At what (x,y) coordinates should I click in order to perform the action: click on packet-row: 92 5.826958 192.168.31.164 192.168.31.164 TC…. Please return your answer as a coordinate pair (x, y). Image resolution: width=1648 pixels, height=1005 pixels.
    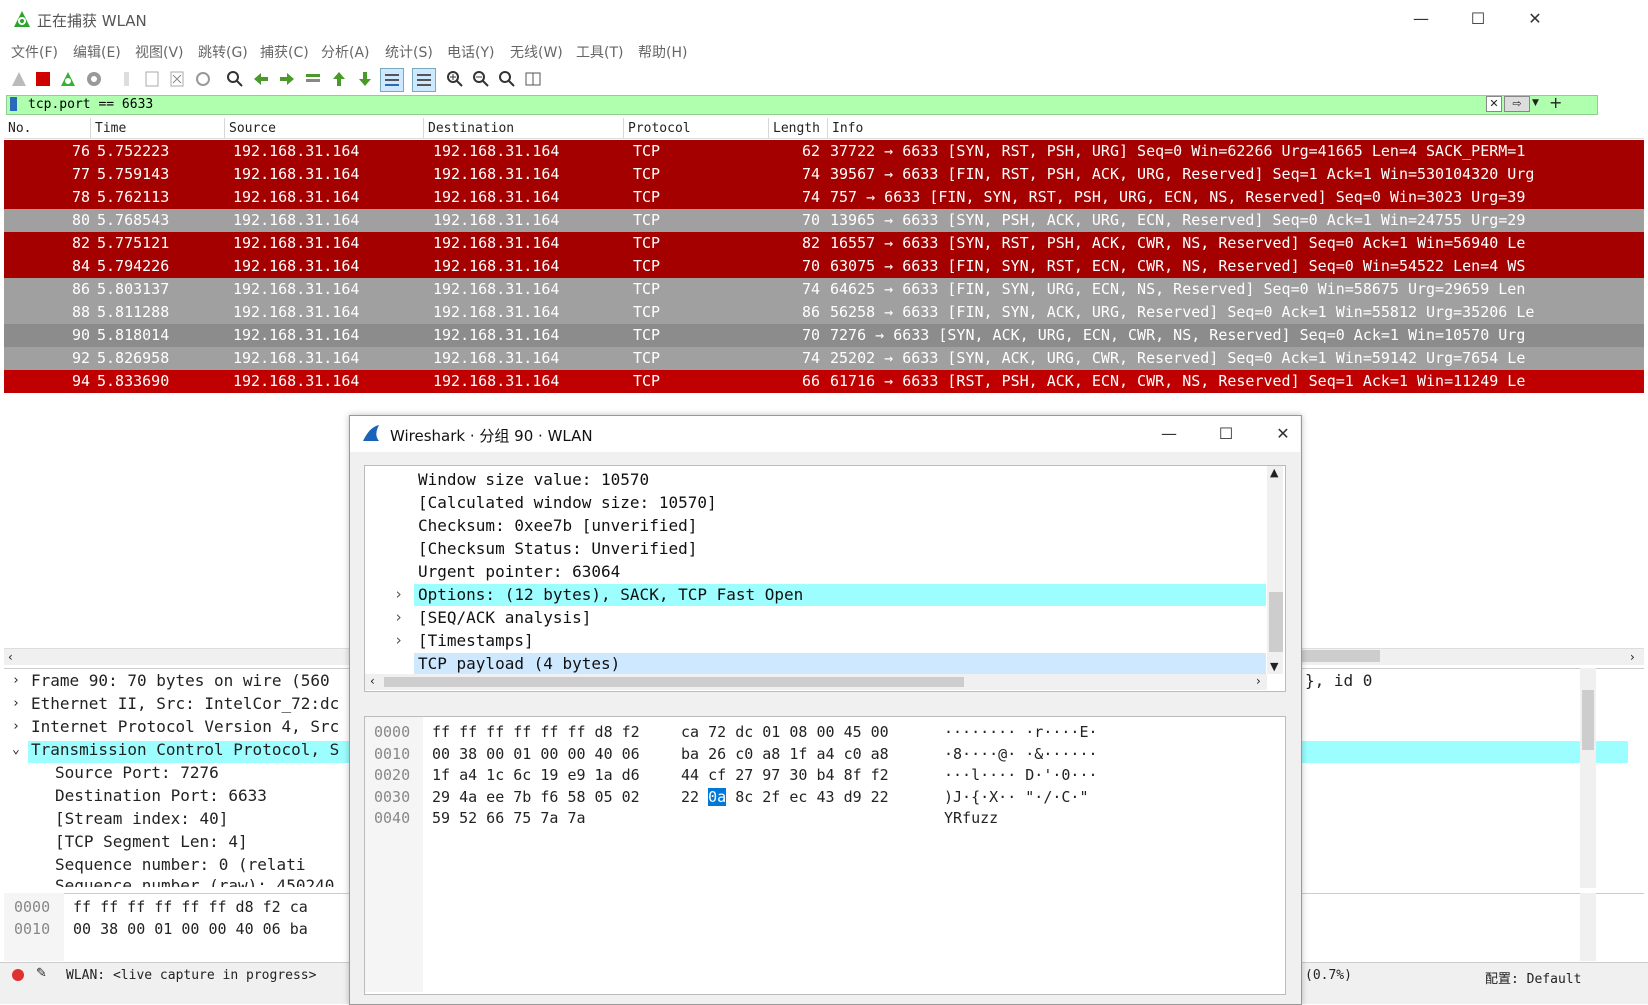
    Looking at the image, I should click on (824, 358).